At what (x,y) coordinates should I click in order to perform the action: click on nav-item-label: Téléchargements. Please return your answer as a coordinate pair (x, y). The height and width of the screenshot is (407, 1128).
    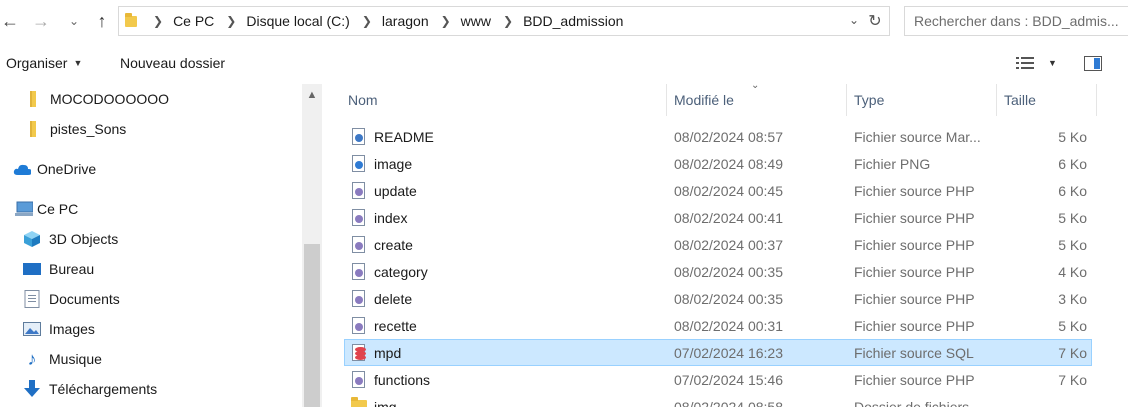
    Looking at the image, I should click on (103, 389).